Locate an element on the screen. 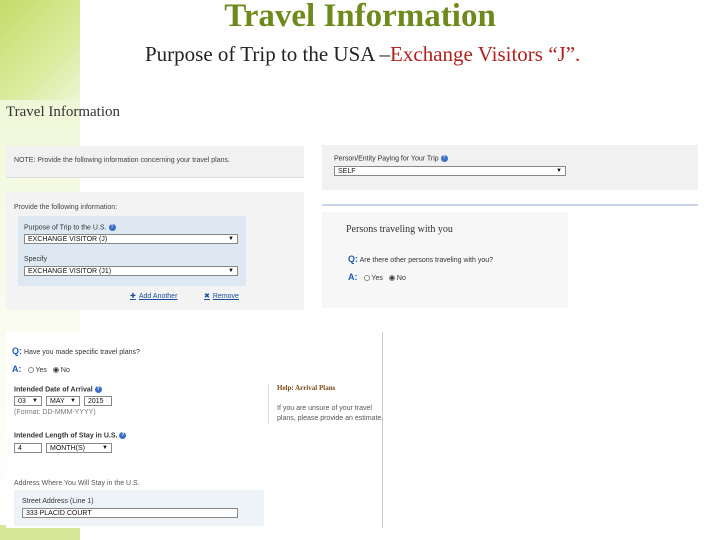 The height and width of the screenshot is (540, 720). slide-title: Travel Information is located at coordinates (360, 17).